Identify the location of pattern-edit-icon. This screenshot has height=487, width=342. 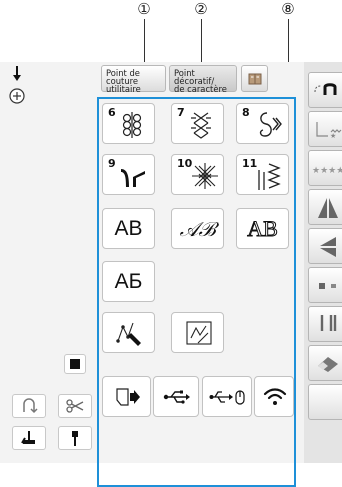
(199, 333).